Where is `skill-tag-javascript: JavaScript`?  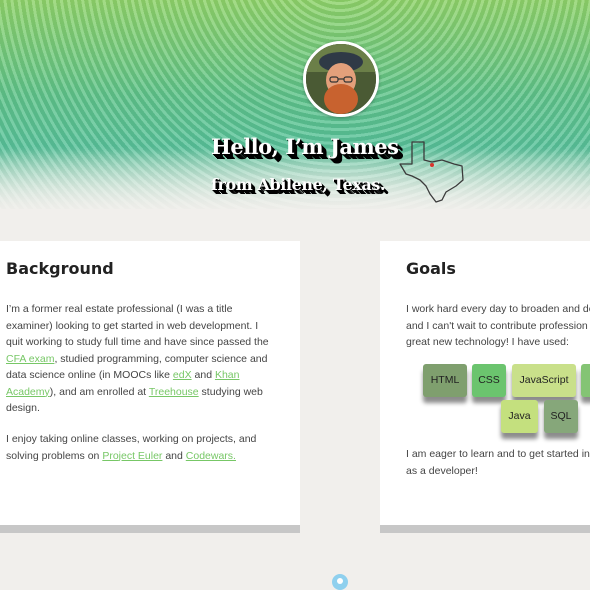
skill-tag-javascript: JavaScript is located at coordinates (544, 380).